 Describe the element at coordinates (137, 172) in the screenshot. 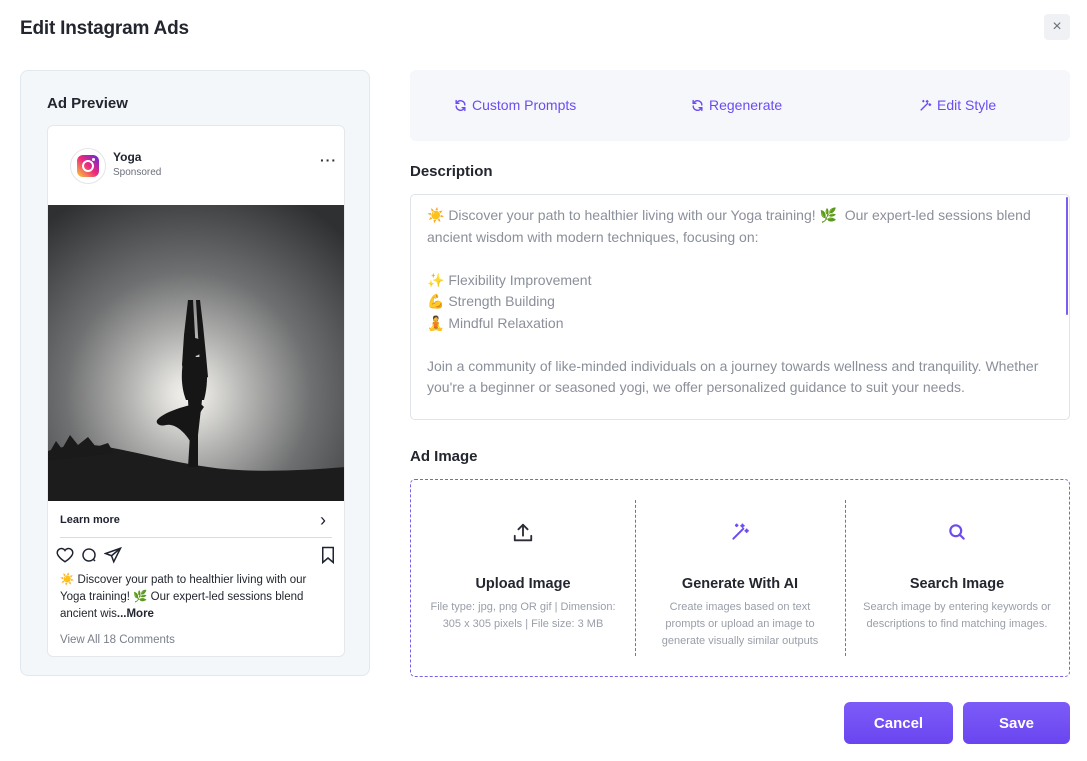

I see `sponsored-label: Sponsored` at that location.